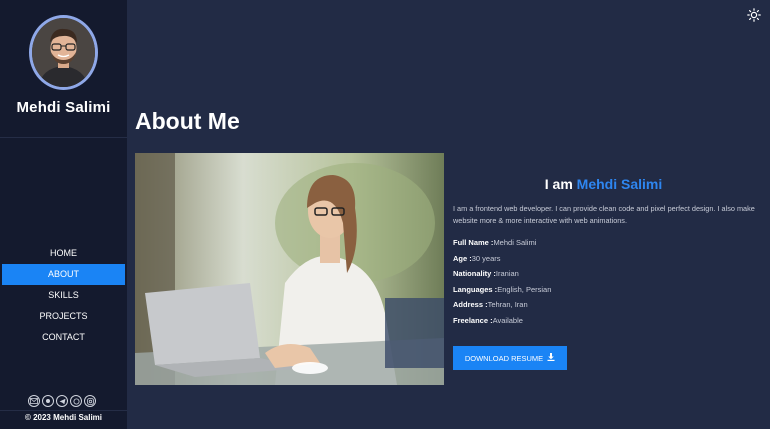 The height and width of the screenshot is (429, 770). Describe the element at coordinates (490, 304) in the screenshot. I see `detail-address: Address :Tehran, Iran` at that location.